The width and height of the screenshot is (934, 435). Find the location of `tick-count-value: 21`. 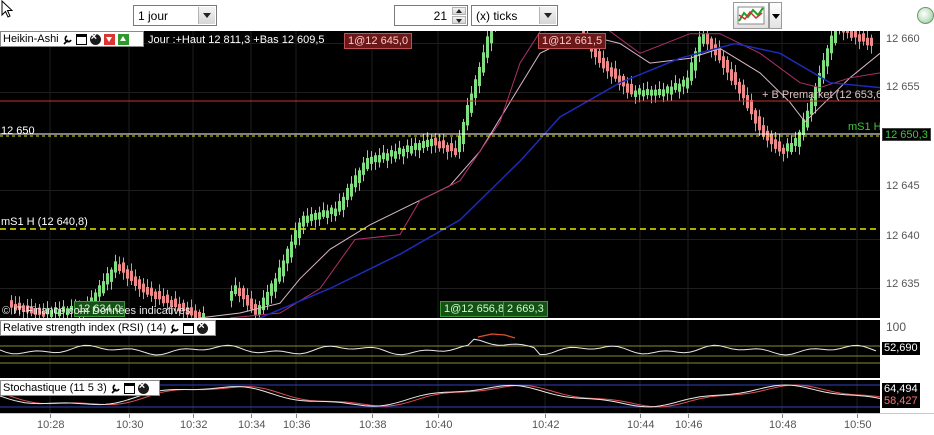

tick-count-value: 21 is located at coordinates (440, 16).